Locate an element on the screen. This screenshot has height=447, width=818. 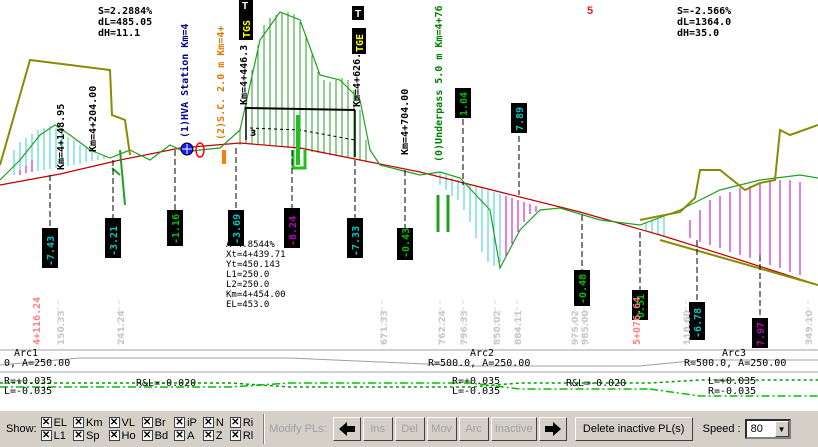
depth-value: -0.43 is located at coordinates (406, 243).